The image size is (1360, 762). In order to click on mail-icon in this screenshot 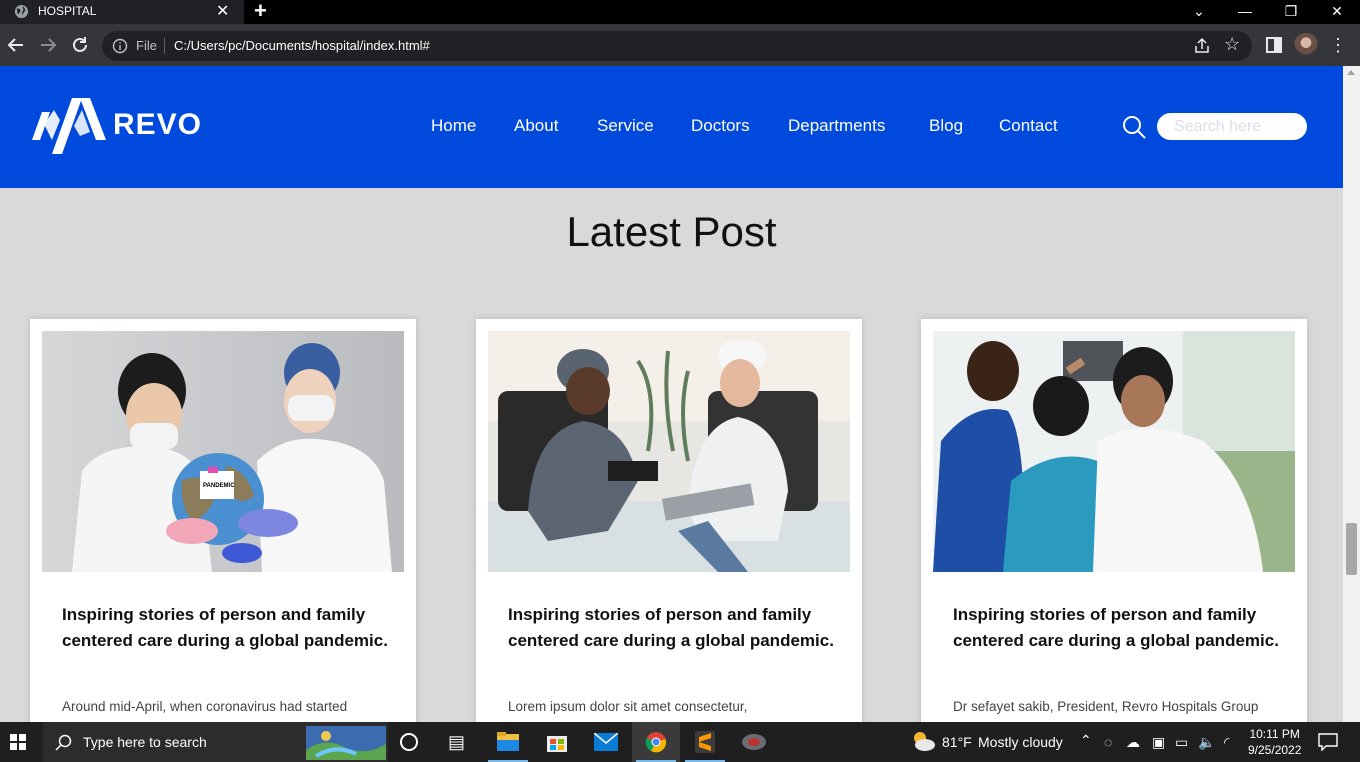, I will do `click(606, 742)`.